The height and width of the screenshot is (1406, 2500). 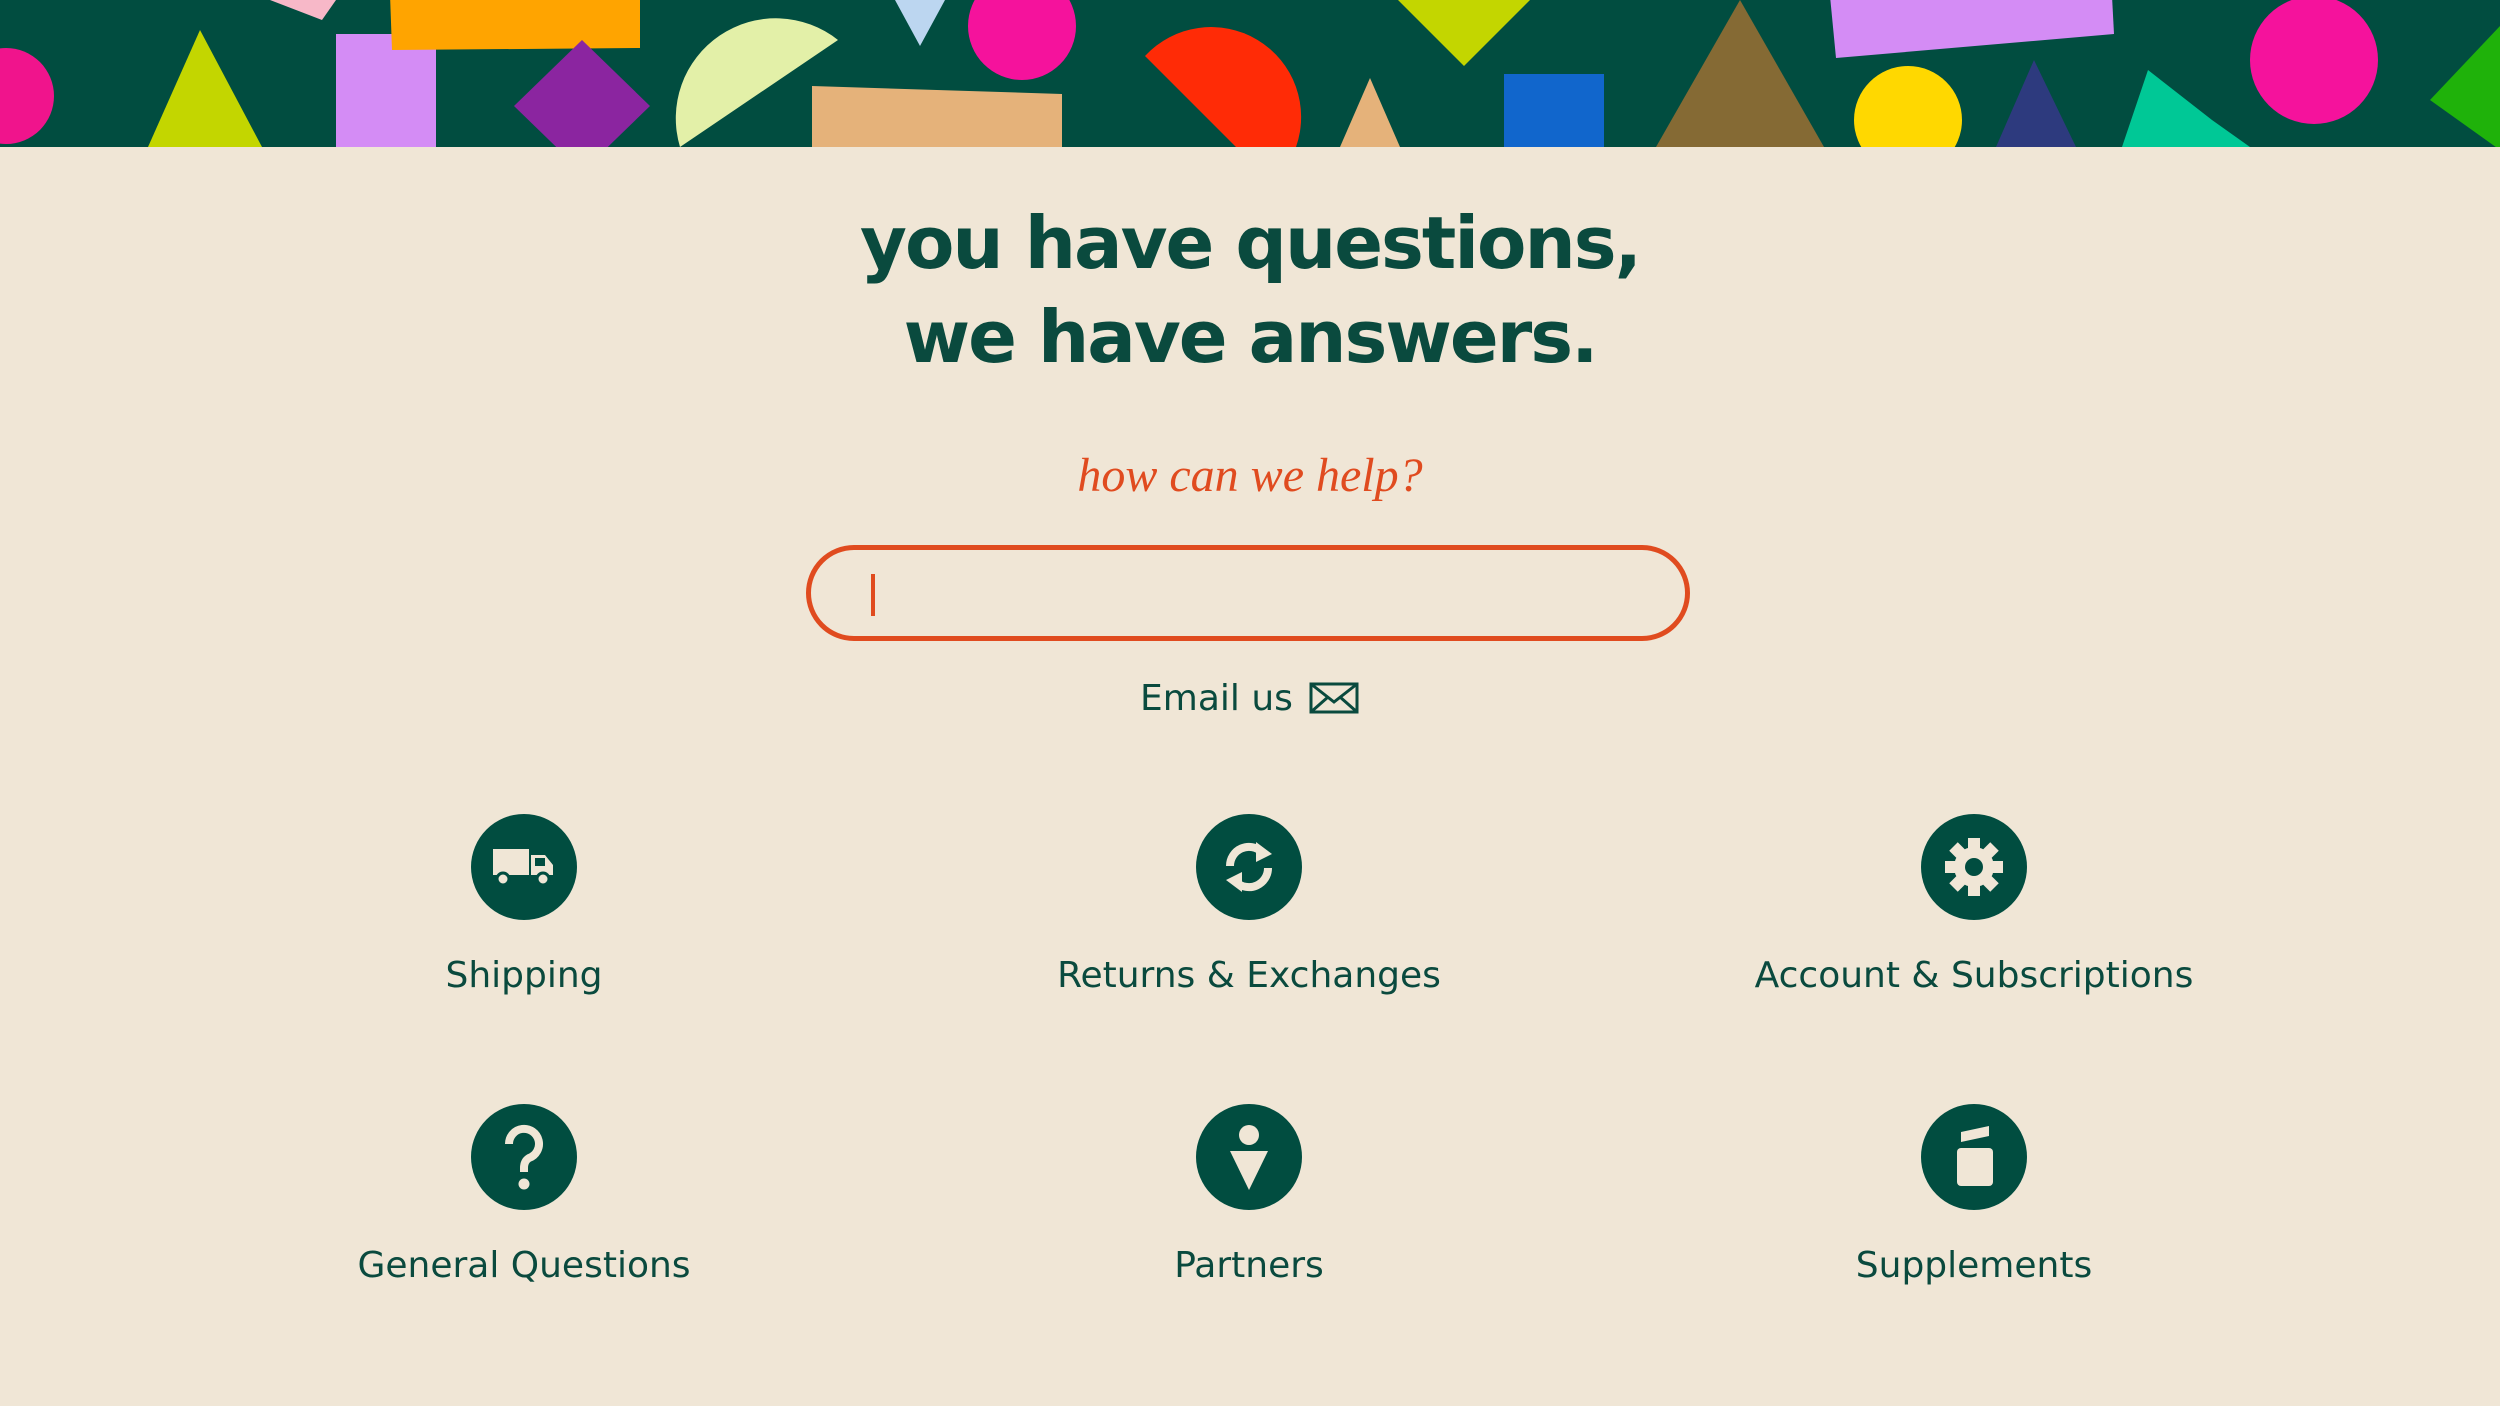 What do you see at coordinates (1249, 867) in the screenshot?
I see `exchange-arrows-icon` at bounding box center [1249, 867].